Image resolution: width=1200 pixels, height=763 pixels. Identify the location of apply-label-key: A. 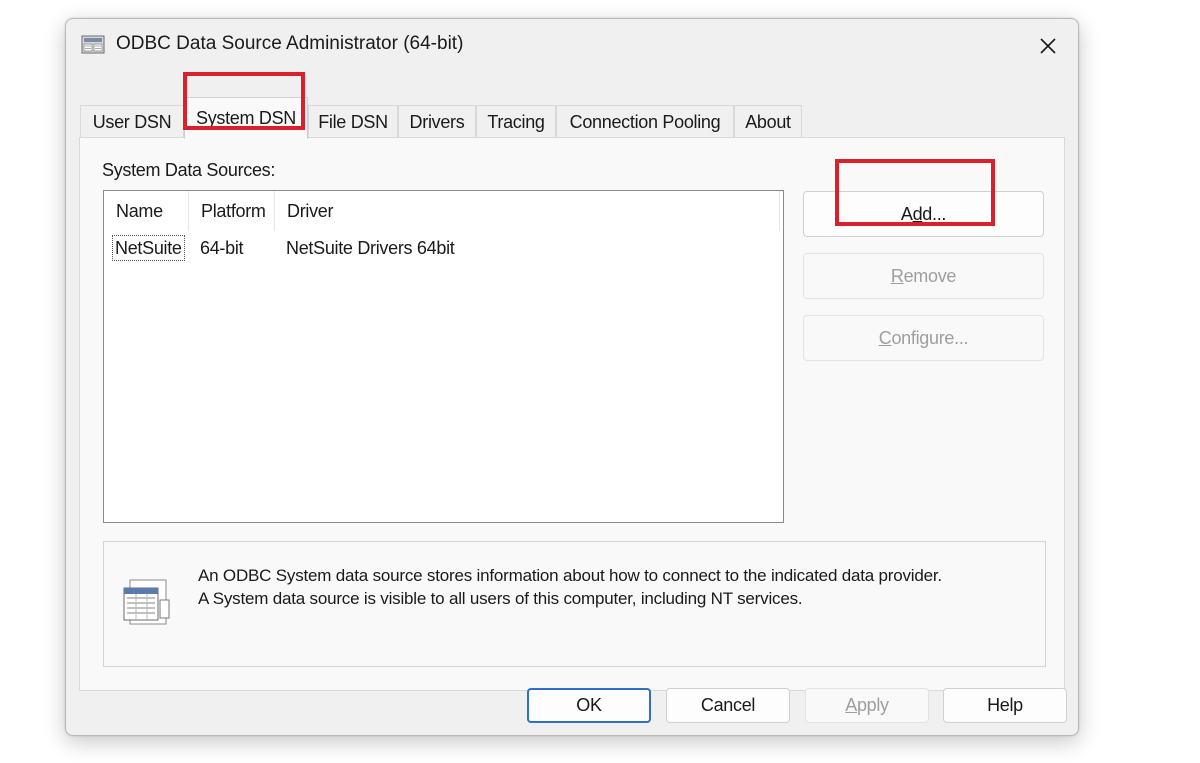
(851, 705).